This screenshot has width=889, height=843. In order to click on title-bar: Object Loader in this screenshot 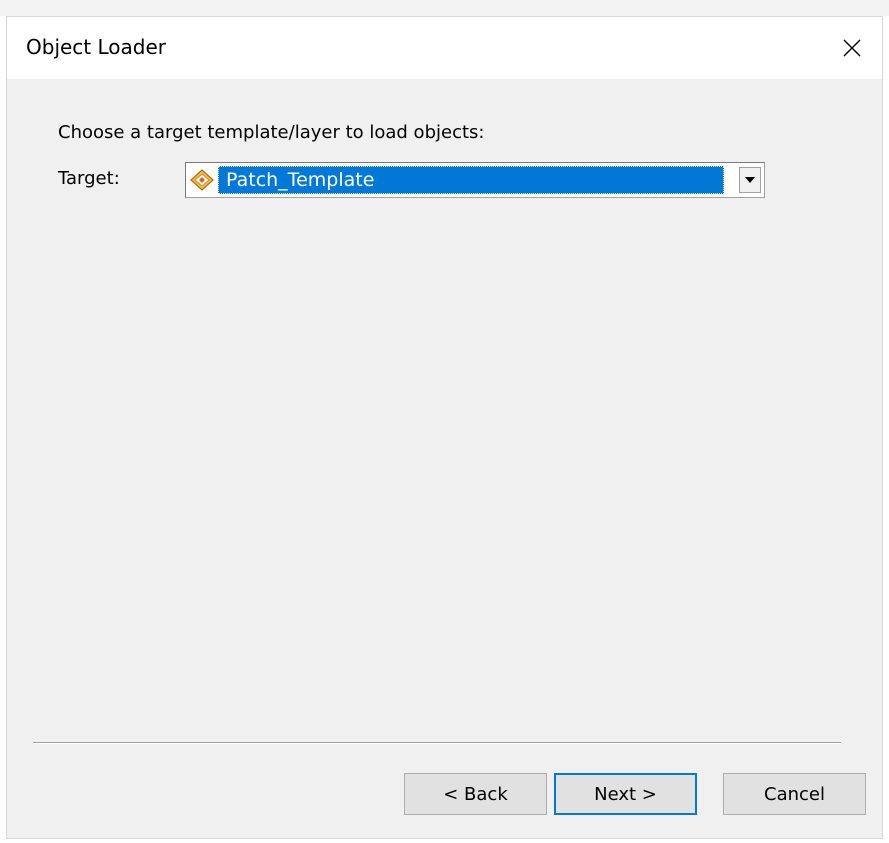, I will do `click(444, 48)`.